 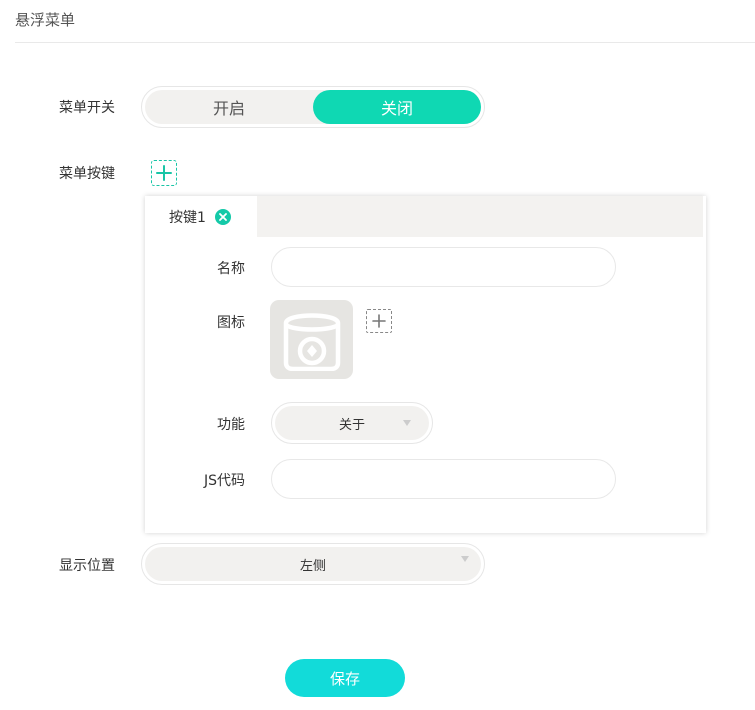 I want to click on menu-switch-track: 开启 关闭, so click(x=313, y=107).